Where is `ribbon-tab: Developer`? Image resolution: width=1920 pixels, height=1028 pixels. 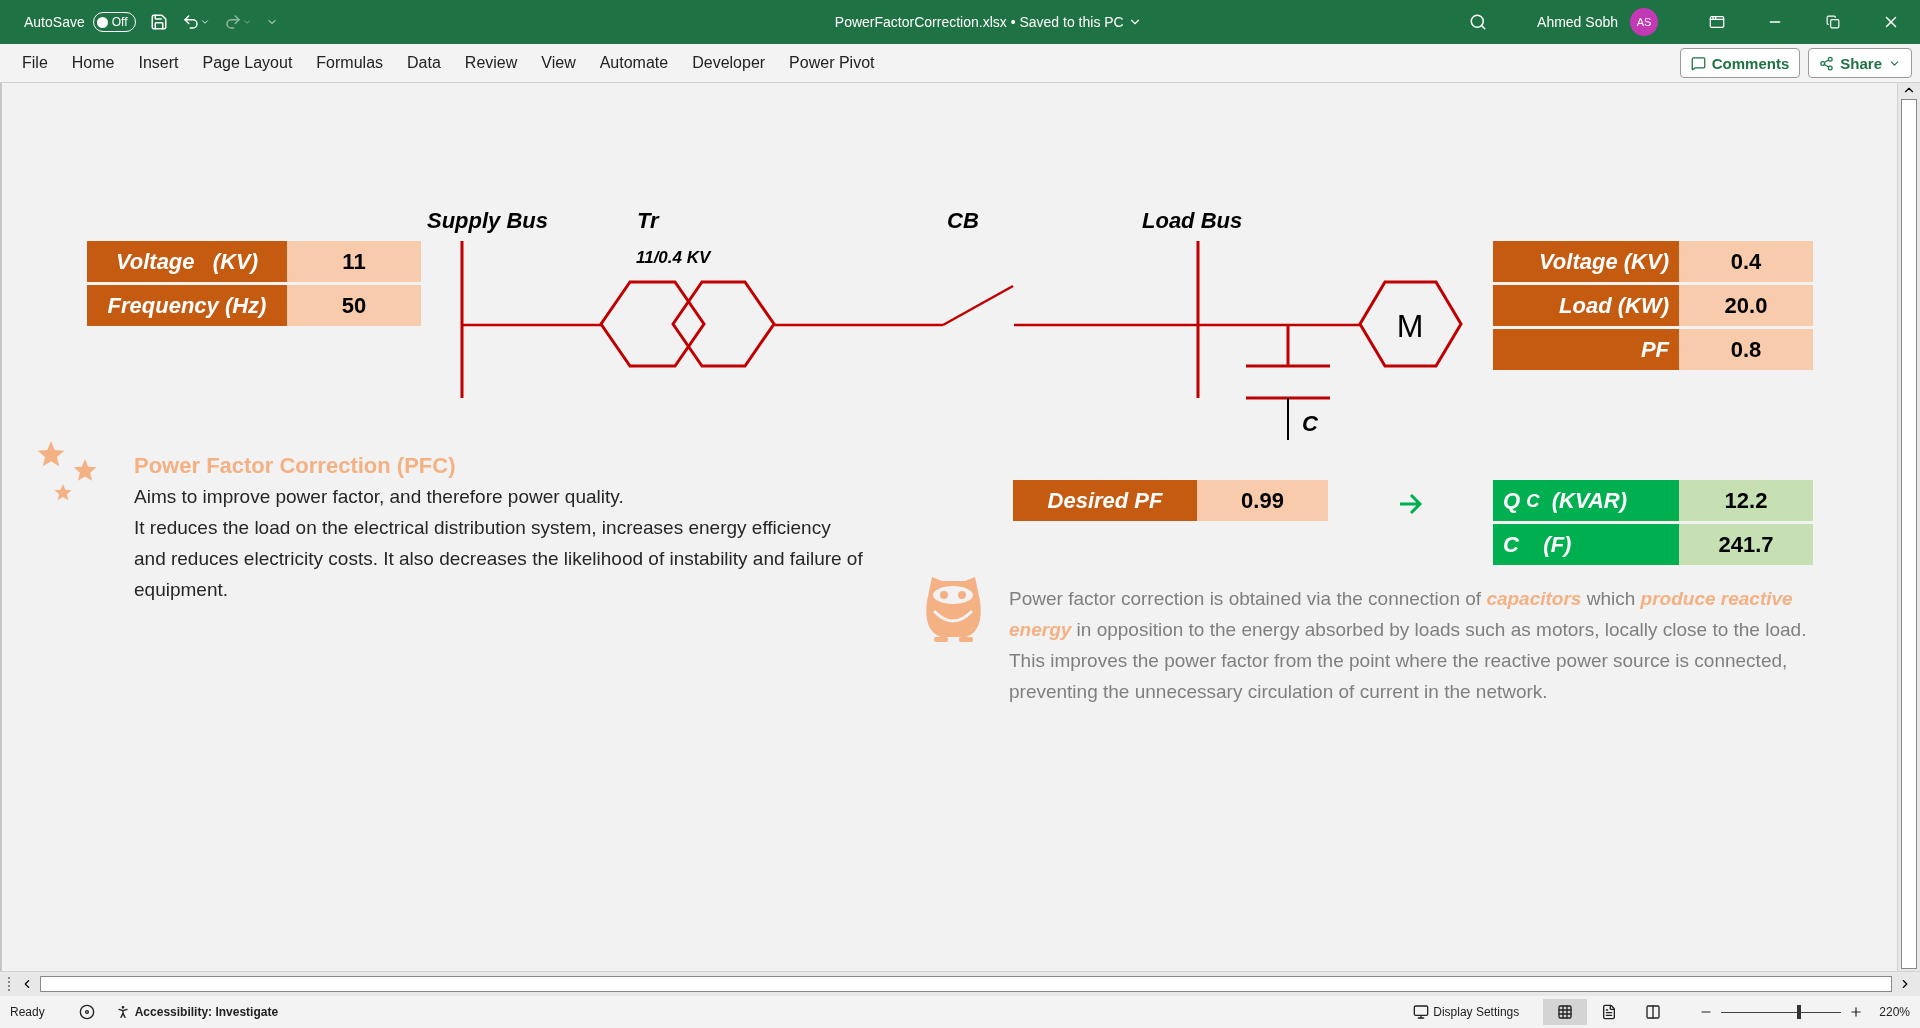 ribbon-tab: Developer is located at coordinates (729, 63).